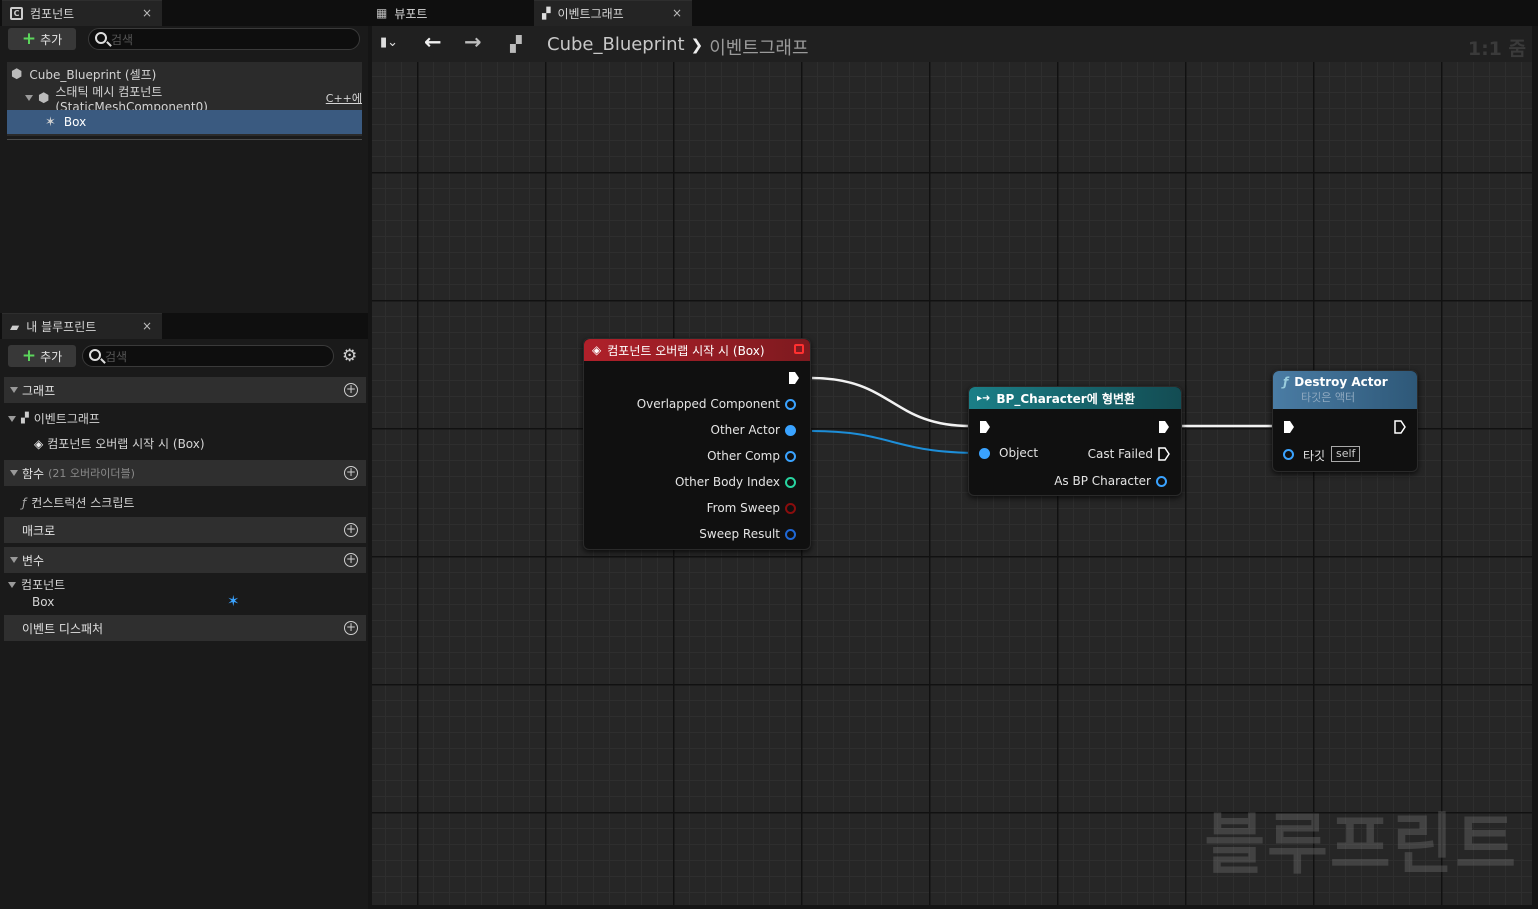 The image size is (1538, 909). Describe the element at coordinates (1019, 453) in the screenshot. I see `pin-label: Object` at that location.